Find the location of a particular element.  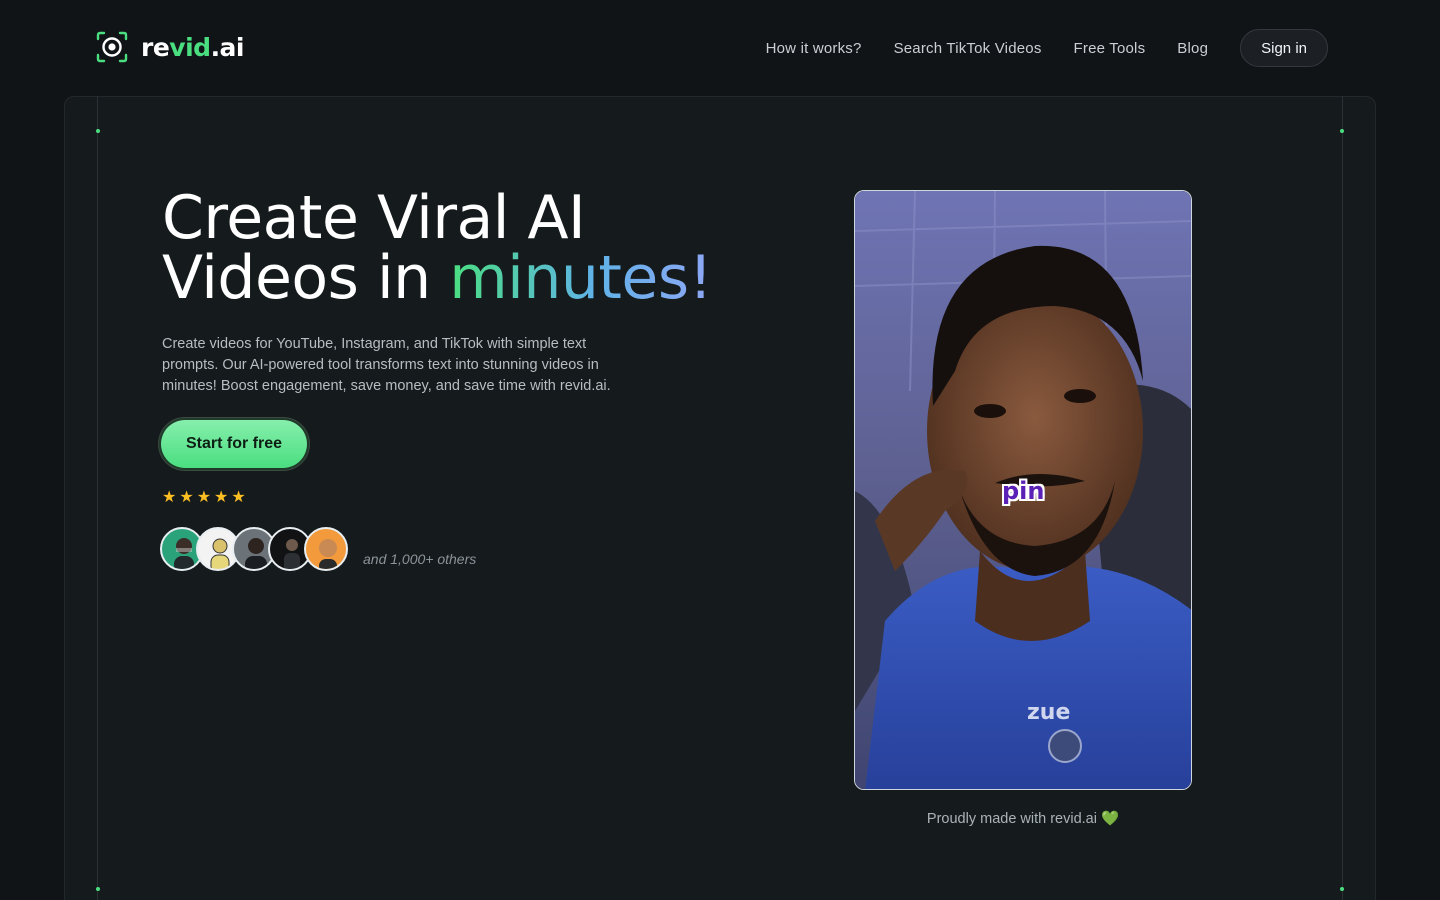

hero-title: Create Viral AI Videos in minutes! is located at coordinates (472, 248).